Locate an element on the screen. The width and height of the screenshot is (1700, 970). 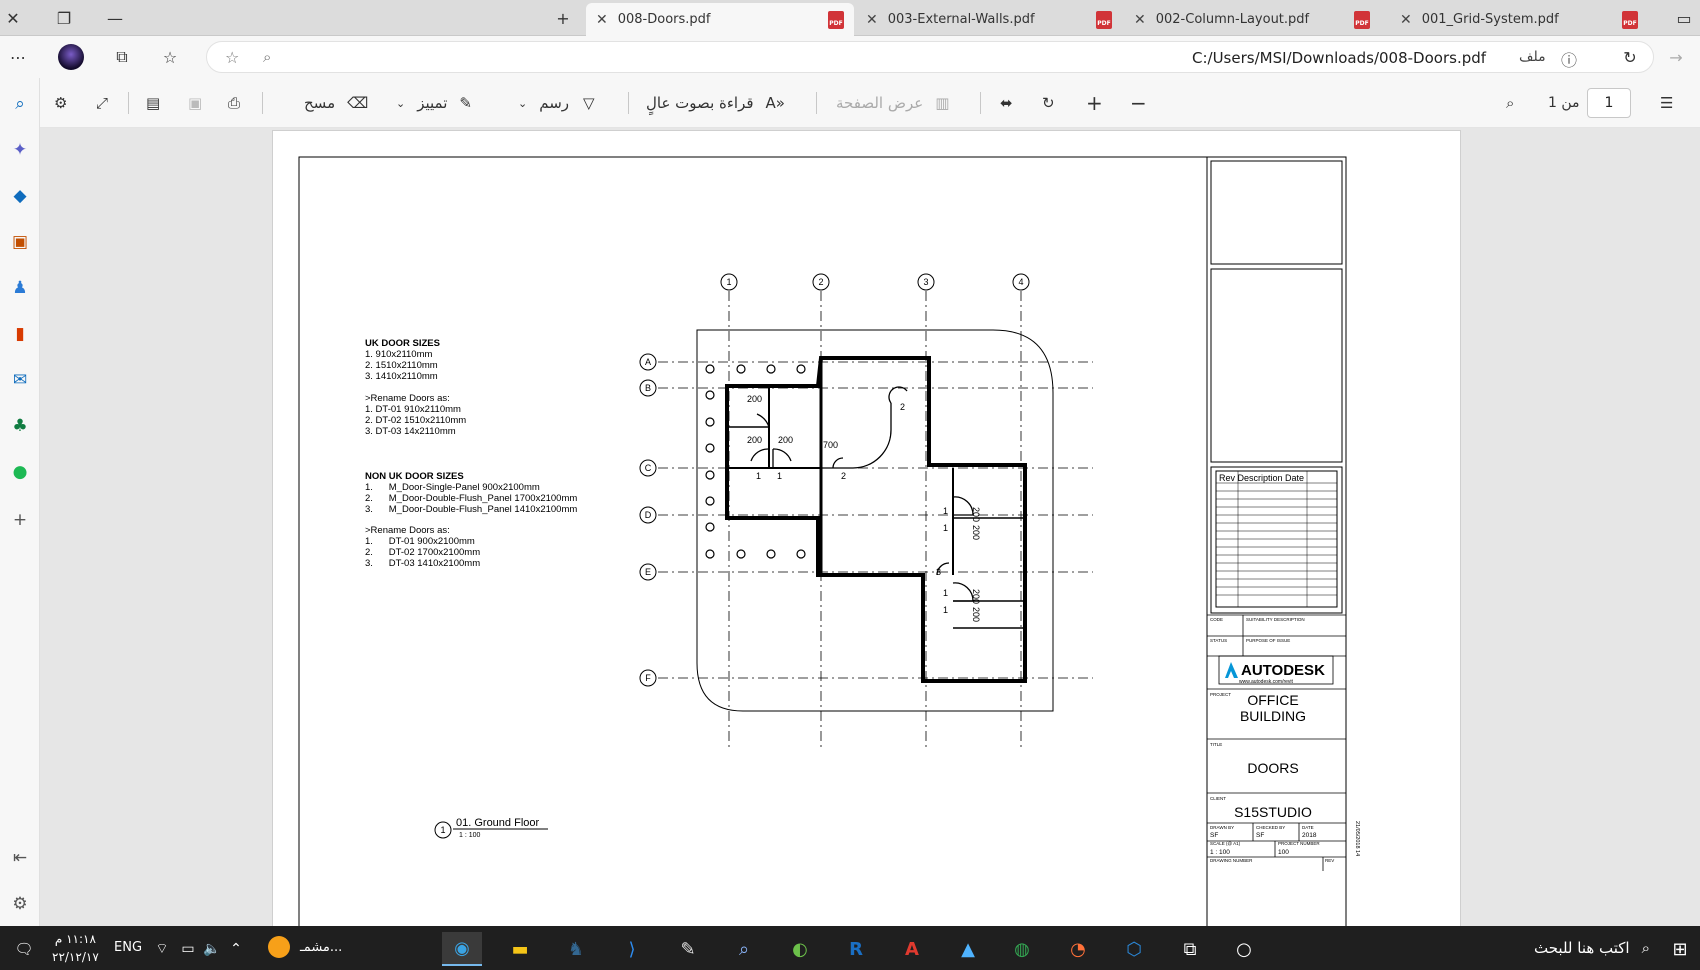
taskbar-autocad-icon: A is located at coordinates (912, 949).